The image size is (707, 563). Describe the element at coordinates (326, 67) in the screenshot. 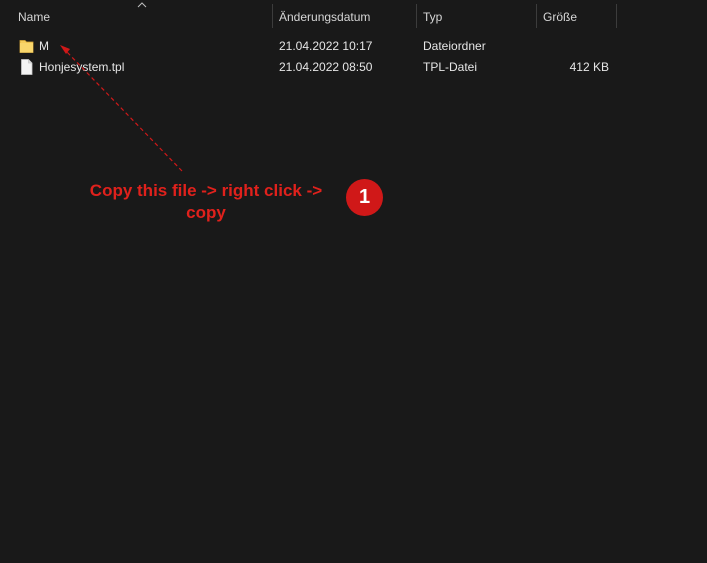

I see `file-modified: 21.04.2022 08:50` at that location.